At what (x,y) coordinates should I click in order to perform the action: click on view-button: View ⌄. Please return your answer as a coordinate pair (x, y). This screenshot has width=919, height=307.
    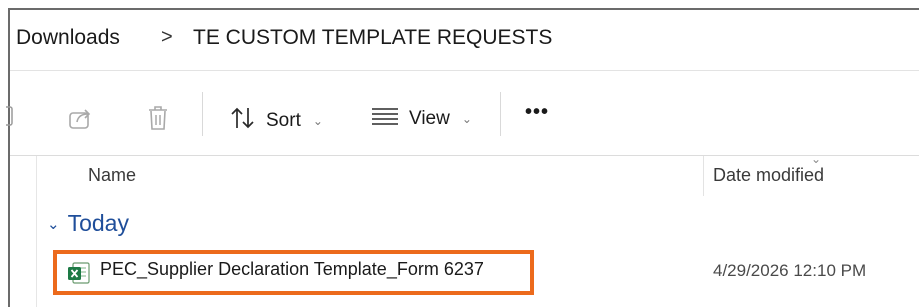
    Looking at the image, I should click on (421, 119).